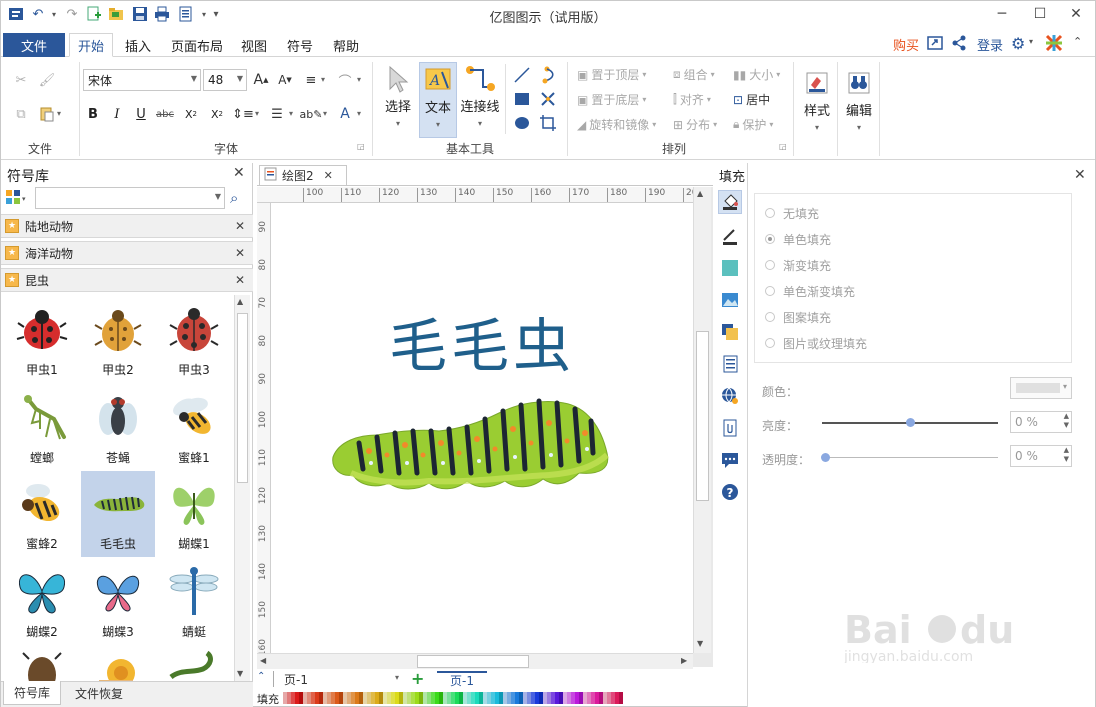  Describe the element at coordinates (959, 44) in the screenshot. I see `share-icon` at that location.